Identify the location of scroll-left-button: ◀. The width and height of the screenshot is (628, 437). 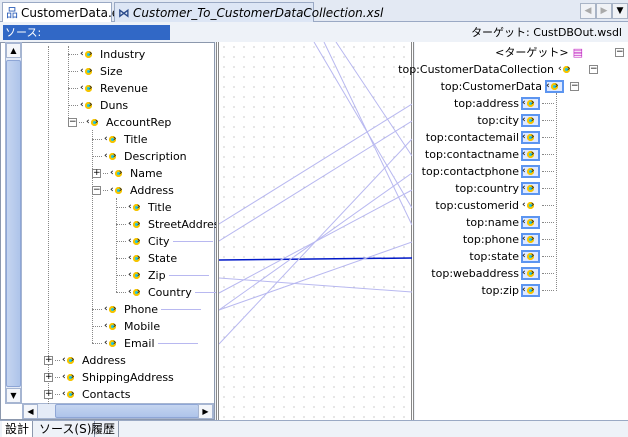
(30, 411).